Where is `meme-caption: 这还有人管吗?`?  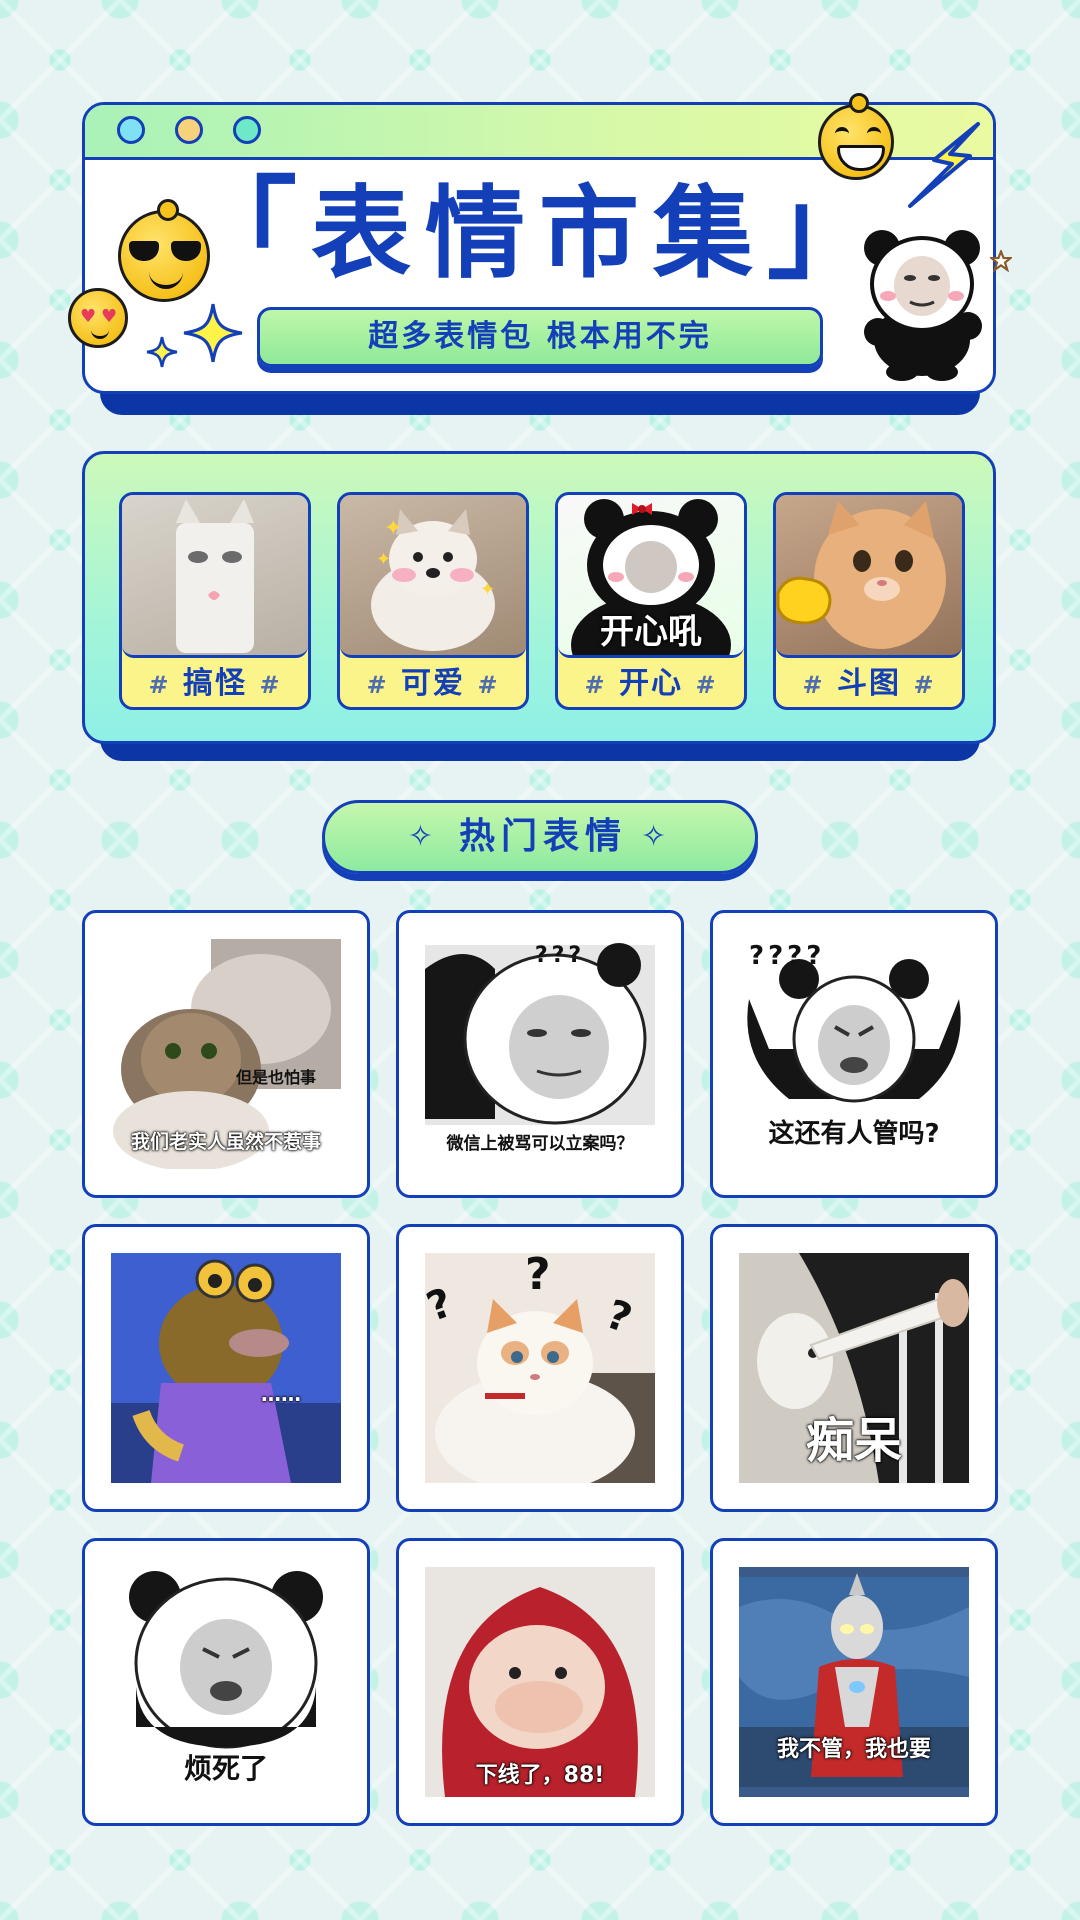 meme-caption: 这还有人管吗? is located at coordinates (854, 1134).